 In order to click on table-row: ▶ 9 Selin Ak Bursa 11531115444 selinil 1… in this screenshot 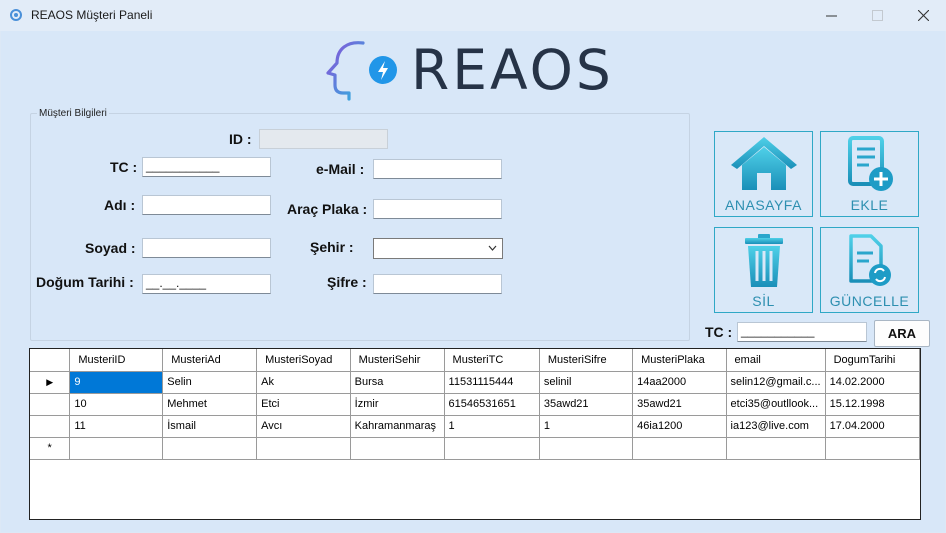, I will do `click(475, 382)`.